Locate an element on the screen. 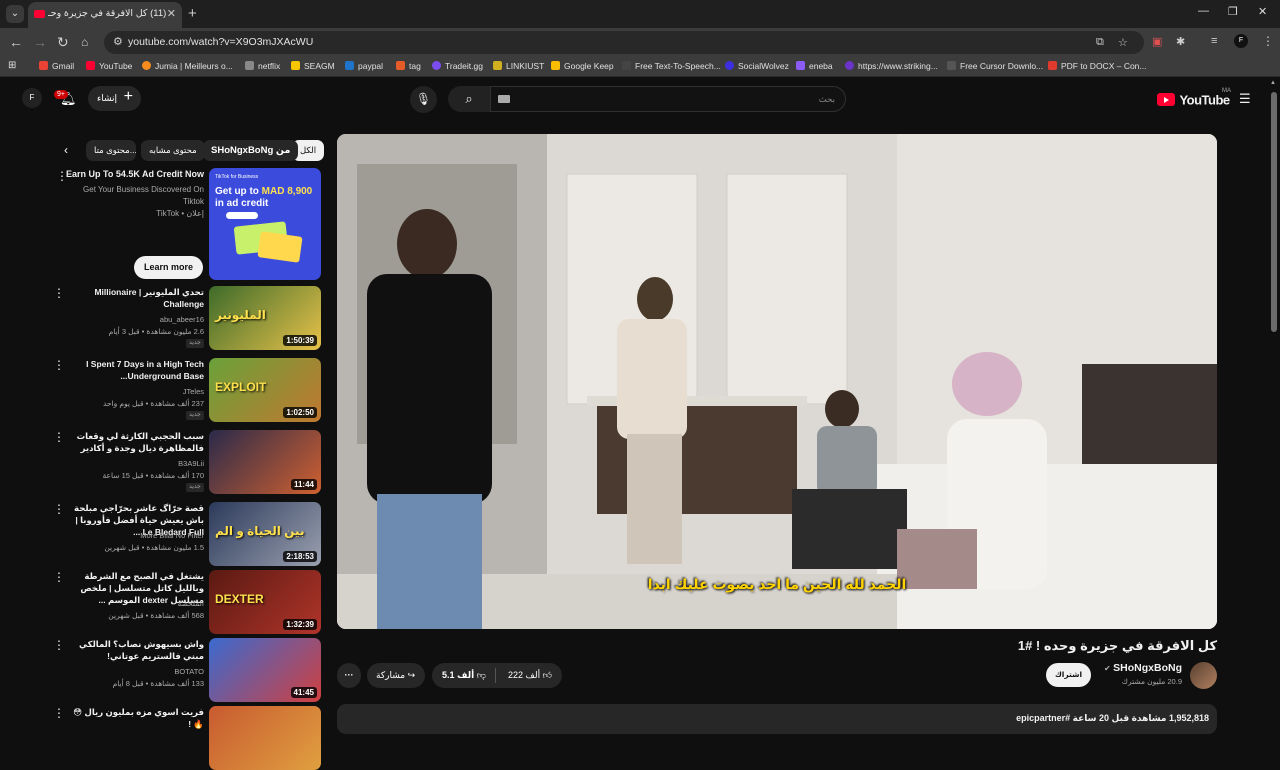  bookmark-seagm: SEAGM is located at coordinates (313, 66).